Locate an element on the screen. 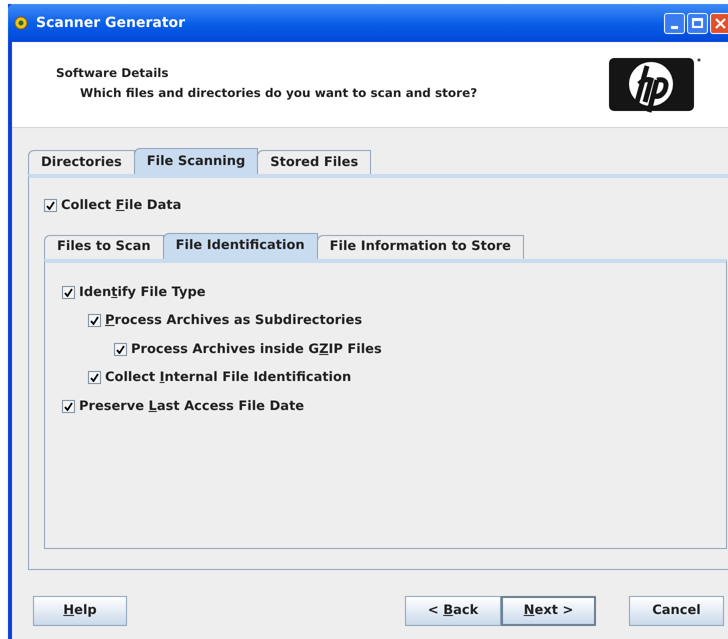  gear-icon is located at coordinates (21, 23).